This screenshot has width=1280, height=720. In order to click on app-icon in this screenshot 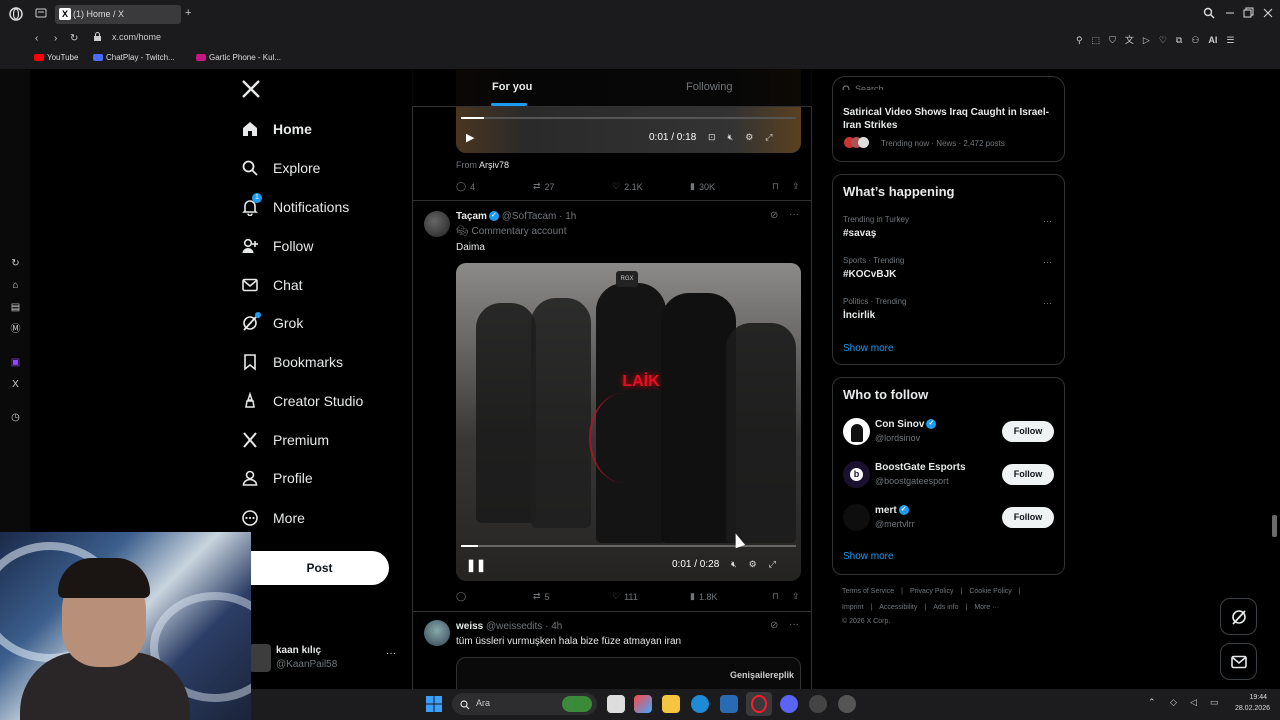, I will do `click(847, 704)`.